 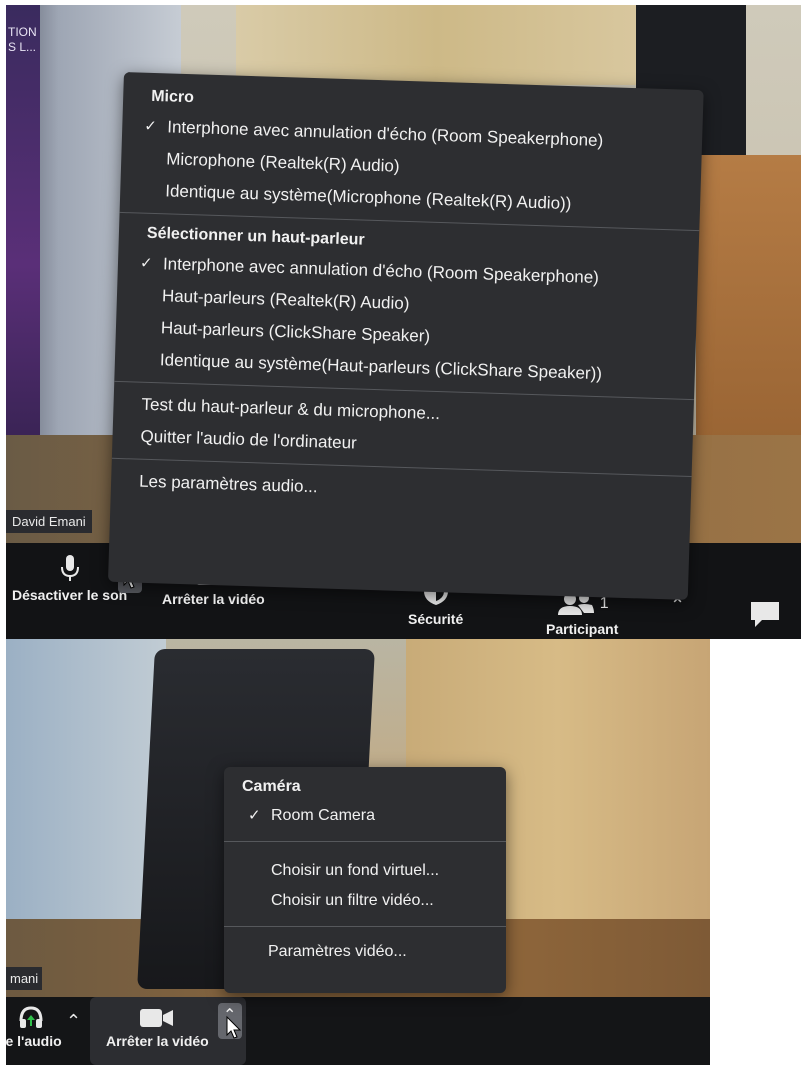 I want to click on security-label: Sécurité, so click(x=436, y=619).